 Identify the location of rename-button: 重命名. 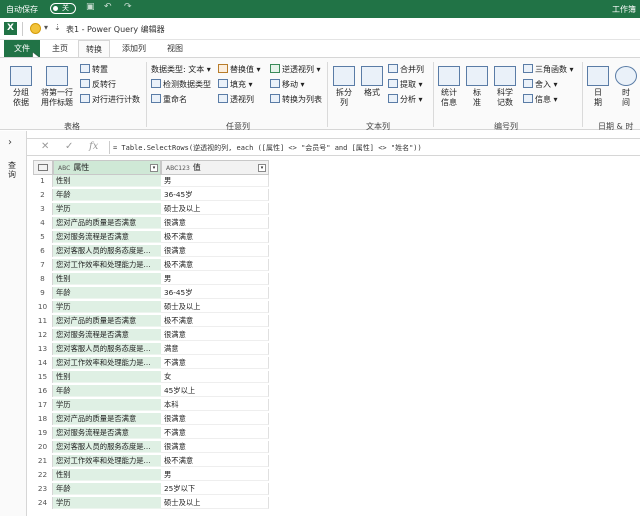
(169, 99).